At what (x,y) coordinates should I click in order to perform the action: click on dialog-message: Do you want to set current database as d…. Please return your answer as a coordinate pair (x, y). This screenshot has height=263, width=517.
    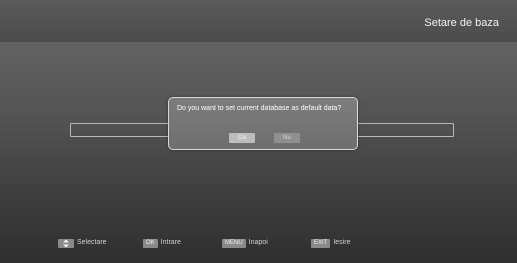
    Looking at the image, I should click on (259, 108).